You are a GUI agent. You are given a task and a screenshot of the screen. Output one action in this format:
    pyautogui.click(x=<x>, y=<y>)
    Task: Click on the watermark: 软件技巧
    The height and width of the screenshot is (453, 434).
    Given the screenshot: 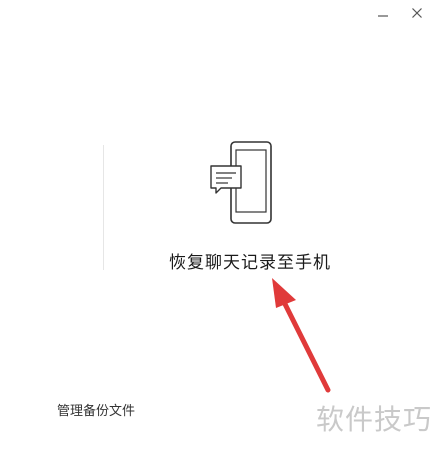 What is the action you would take?
    pyautogui.click(x=374, y=418)
    